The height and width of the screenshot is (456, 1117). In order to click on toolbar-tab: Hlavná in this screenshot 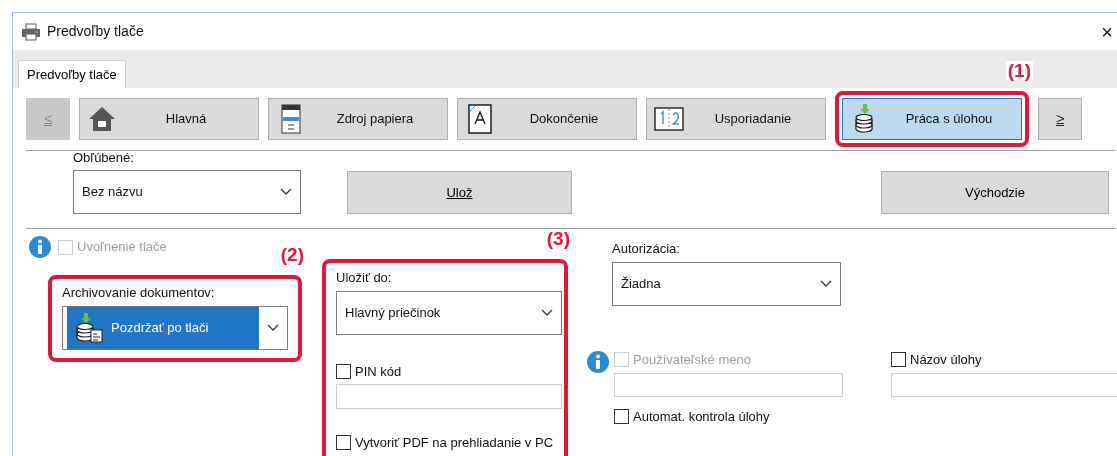, I will do `click(169, 119)`.